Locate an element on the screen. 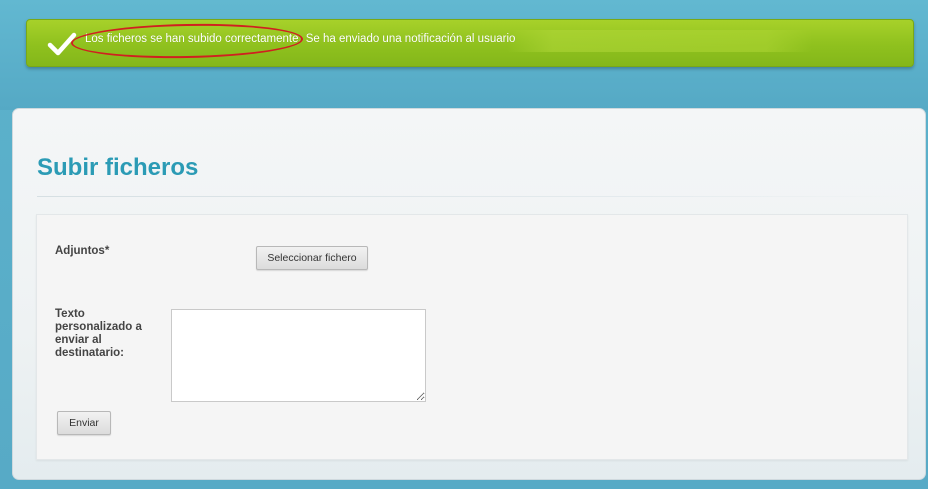 This screenshot has height=489, width=928. send-button: Enviar is located at coordinates (84, 423).